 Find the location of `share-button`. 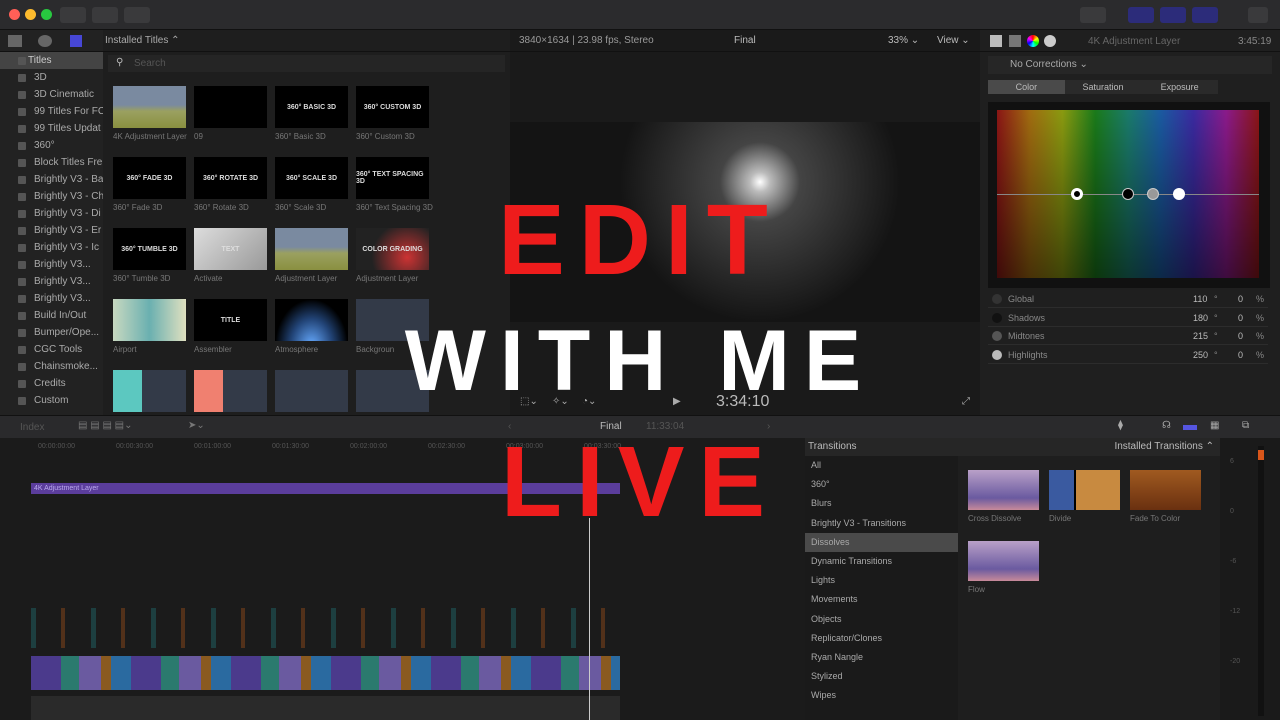

share-button is located at coordinates (1258, 15).